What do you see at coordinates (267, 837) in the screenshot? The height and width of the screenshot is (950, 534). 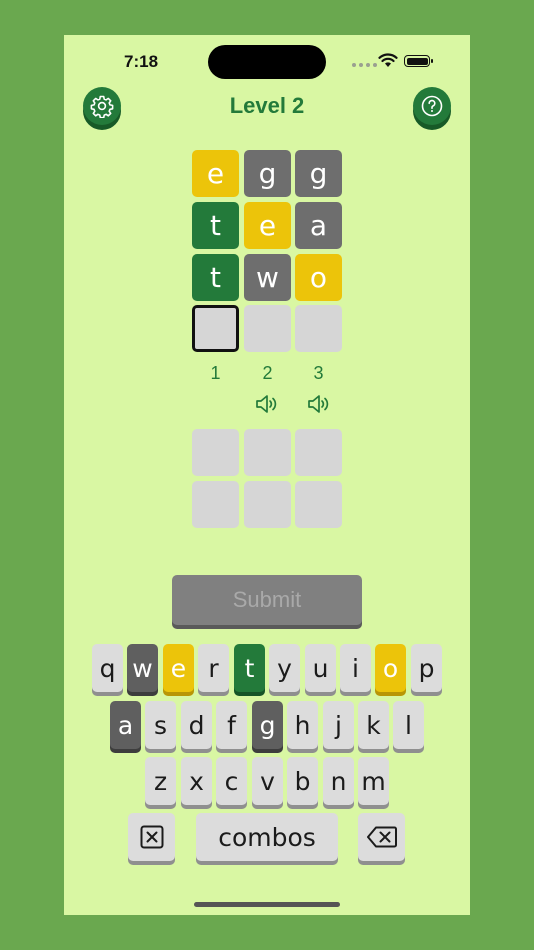 I see `combos-button: combos` at bounding box center [267, 837].